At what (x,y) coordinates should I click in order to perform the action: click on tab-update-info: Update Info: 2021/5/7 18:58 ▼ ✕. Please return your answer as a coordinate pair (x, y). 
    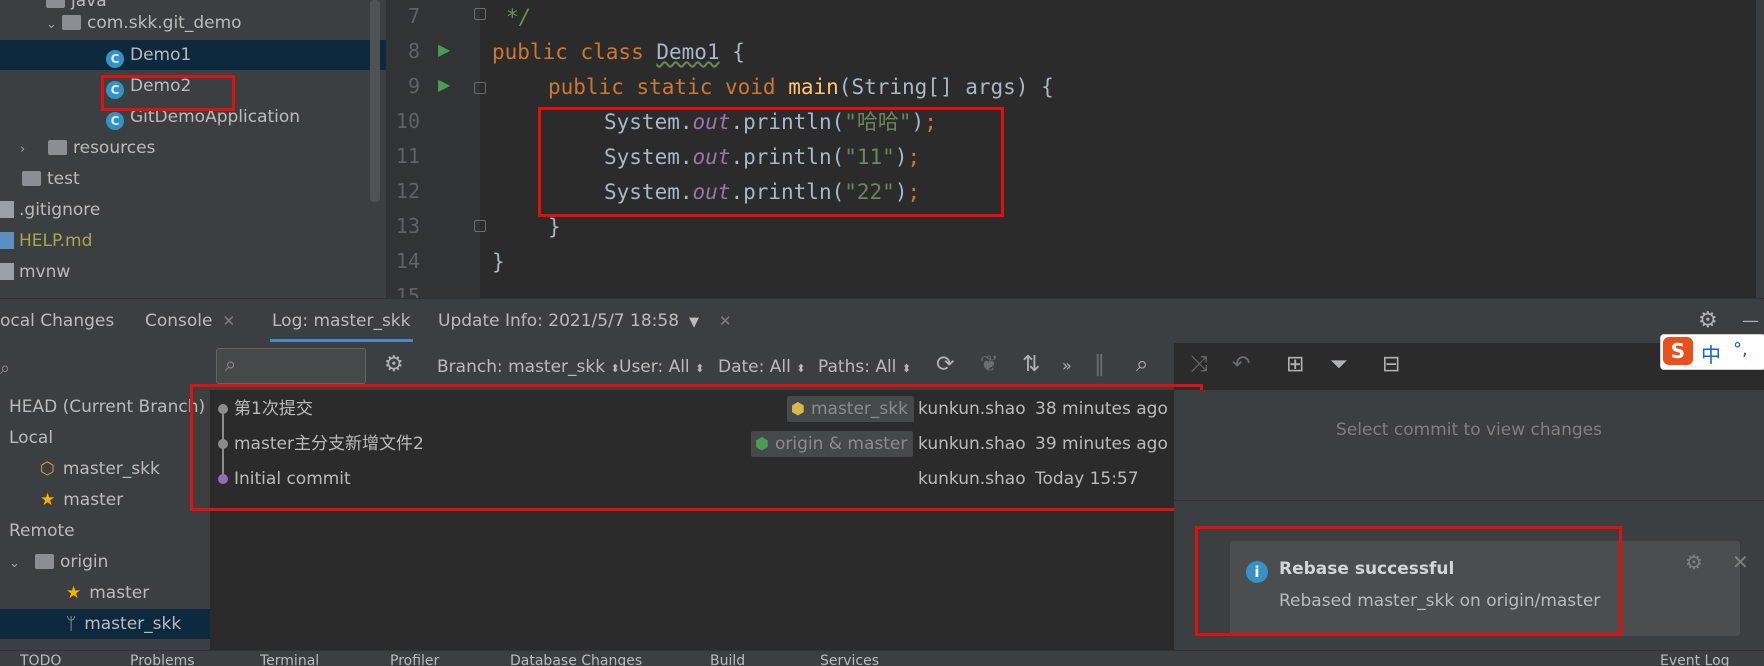
    Looking at the image, I should click on (585, 321).